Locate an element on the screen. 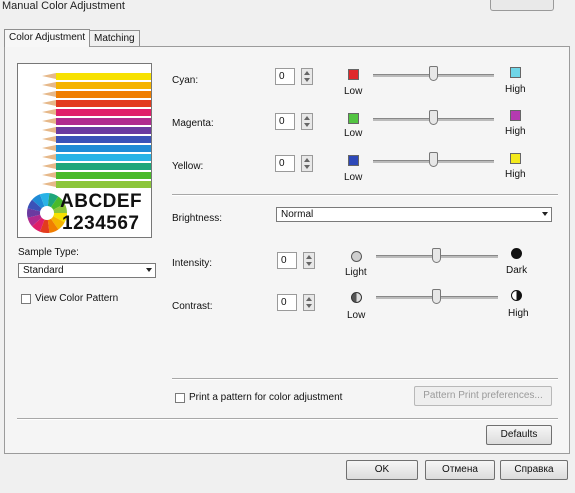 The width and height of the screenshot is (575, 493). magenta-high-swatch is located at coordinates (515, 115).